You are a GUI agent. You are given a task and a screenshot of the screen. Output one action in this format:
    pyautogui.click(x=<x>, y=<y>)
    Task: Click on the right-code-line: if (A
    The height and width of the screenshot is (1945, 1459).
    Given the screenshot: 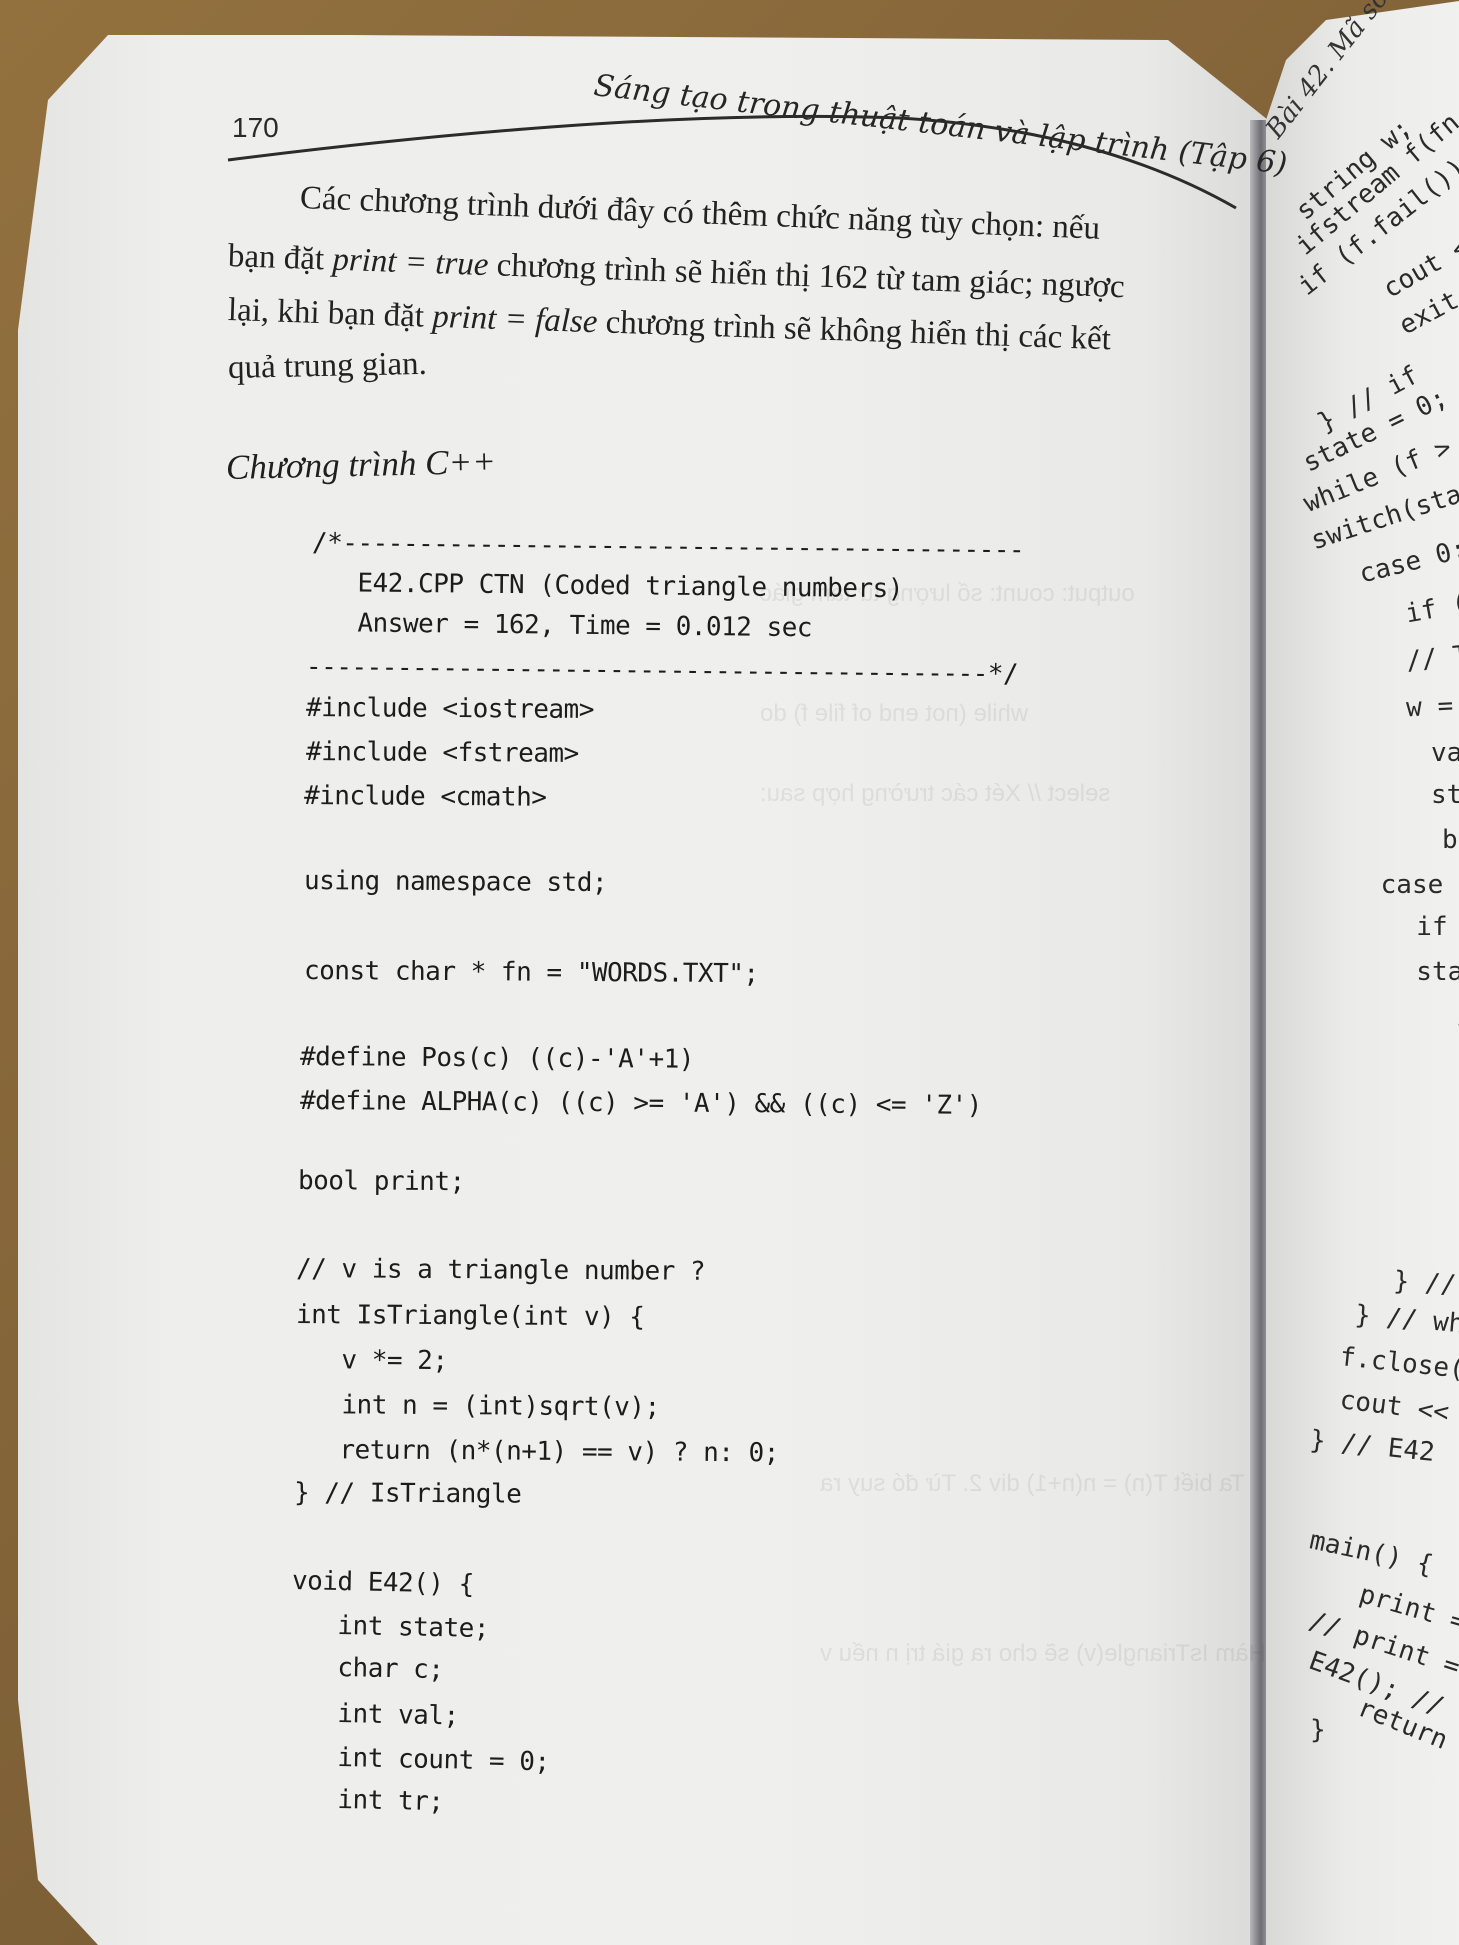 What is the action you would take?
    pyautogui.click(x=1432, y=927)
    